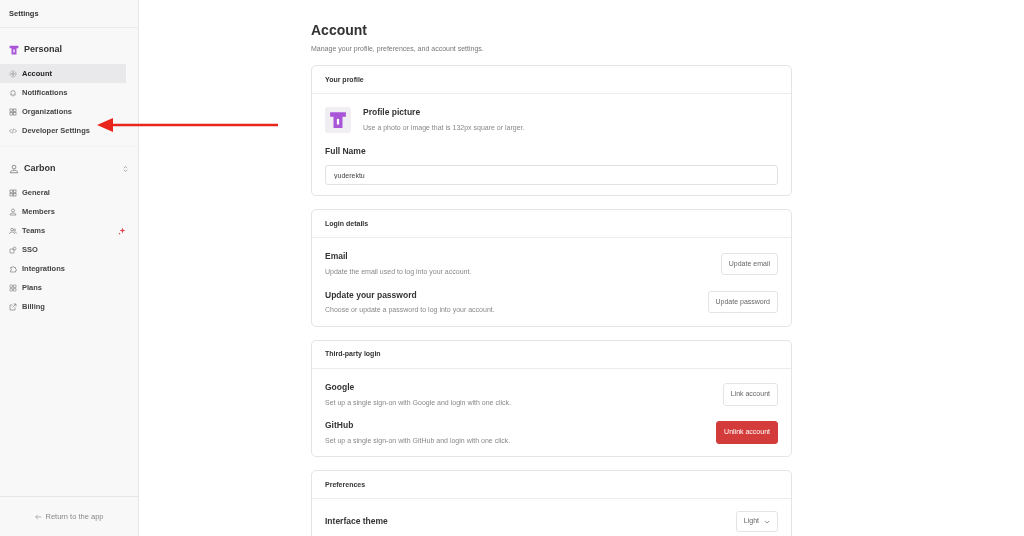 This screenshot has width=1024, height=536. What do you see at coordinates (357, 521) in the screenshot?
I see `row-label: Interface theme` at bounding box center [357, 521].